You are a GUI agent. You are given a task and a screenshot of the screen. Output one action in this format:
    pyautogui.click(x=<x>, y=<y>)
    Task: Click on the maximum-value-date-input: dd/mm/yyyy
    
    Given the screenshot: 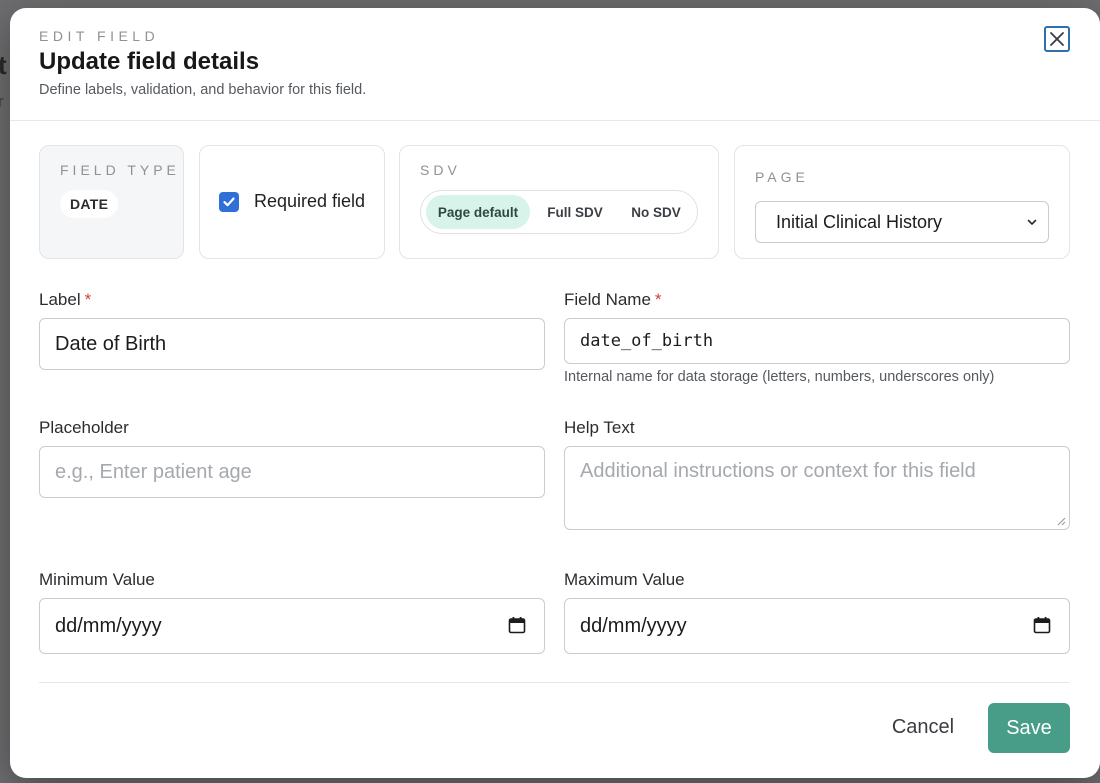 What is the action you would take?
    pyautogui.click(x=817, y=626)
    